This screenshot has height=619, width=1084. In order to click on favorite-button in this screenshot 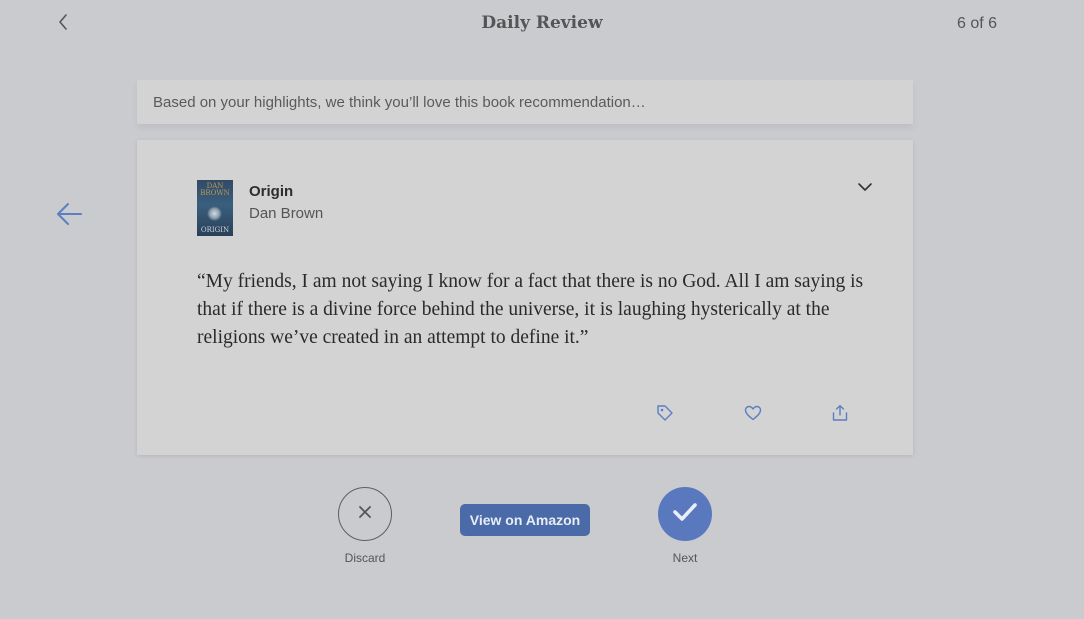, I will do `click(753, 415)`.